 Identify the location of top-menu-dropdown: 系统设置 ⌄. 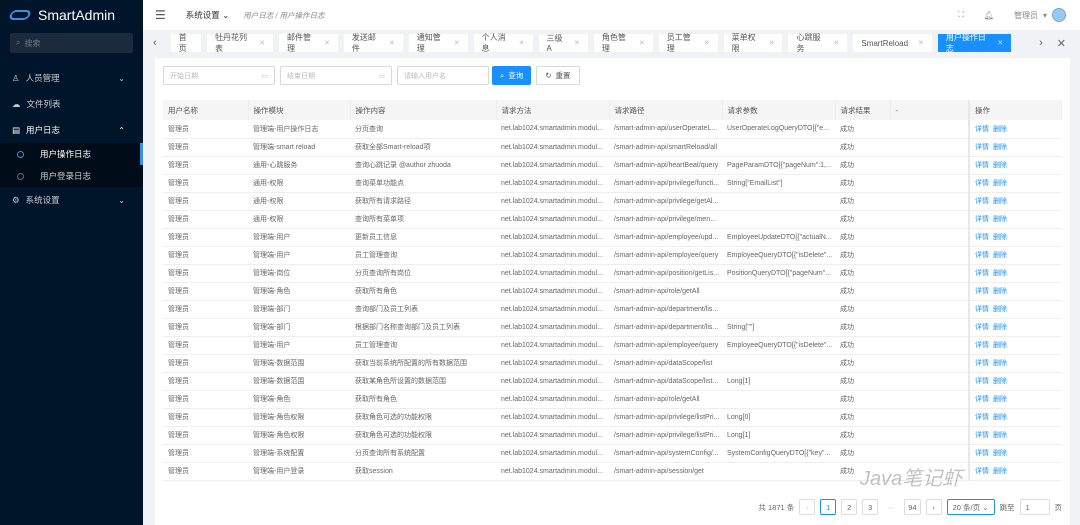
(208, 15).